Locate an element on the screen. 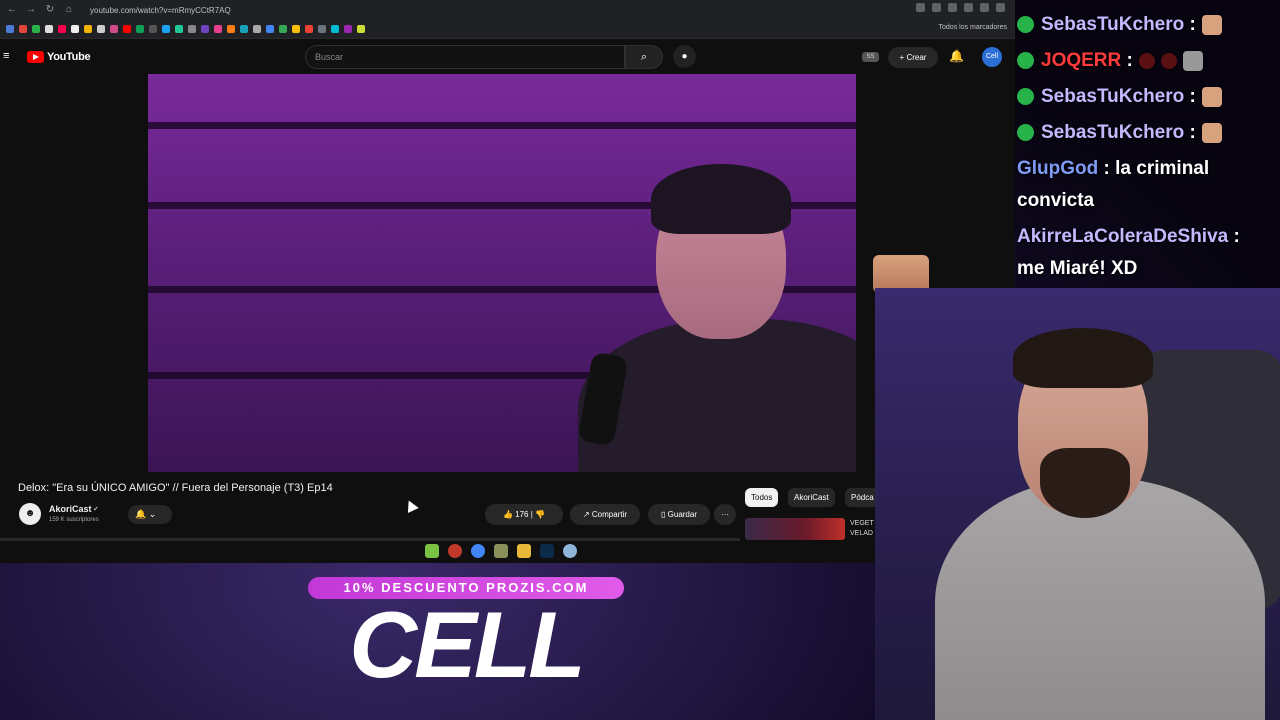  recommended-video-thumbnail is located at coordinates (795, 529).